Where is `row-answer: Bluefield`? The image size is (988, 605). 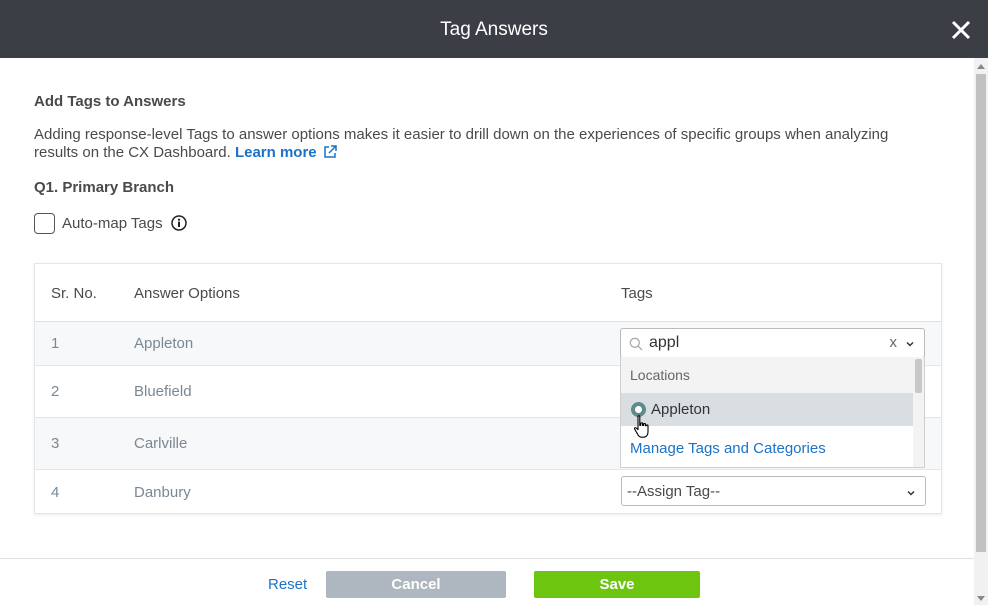 row-answer: Bluefield is located at coordinates (163, 391).